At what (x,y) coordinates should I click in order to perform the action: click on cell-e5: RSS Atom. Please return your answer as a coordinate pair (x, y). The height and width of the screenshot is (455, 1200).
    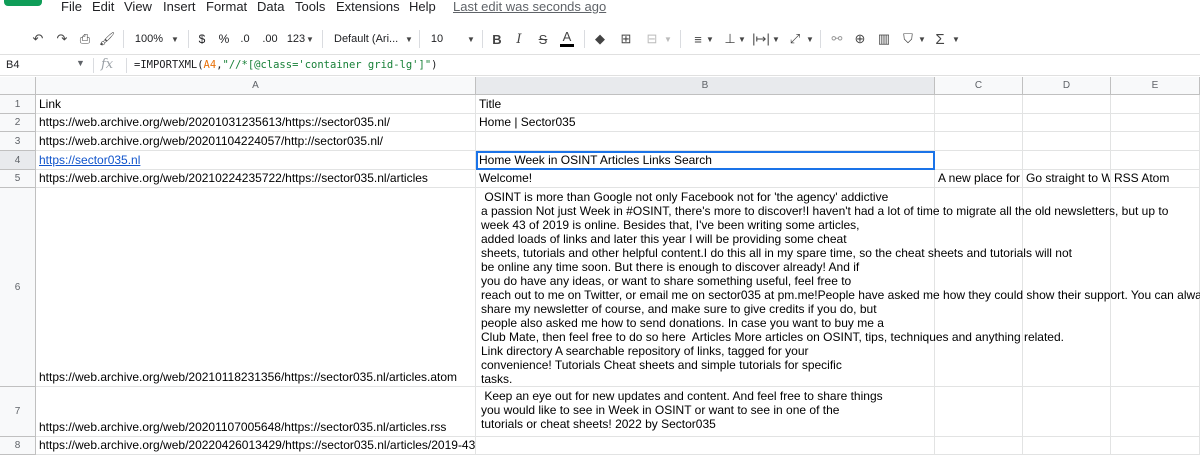
    Looking at the image, I should click on (1155, 179).